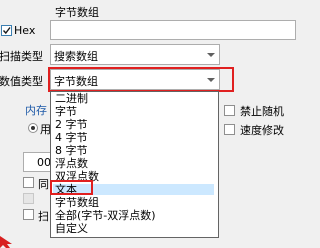 The height and width of the screenshot is (248, 320). Describe the element at coordinates (6, 242) in the screenshot. I see `cursor-arrow-icon` at that location.